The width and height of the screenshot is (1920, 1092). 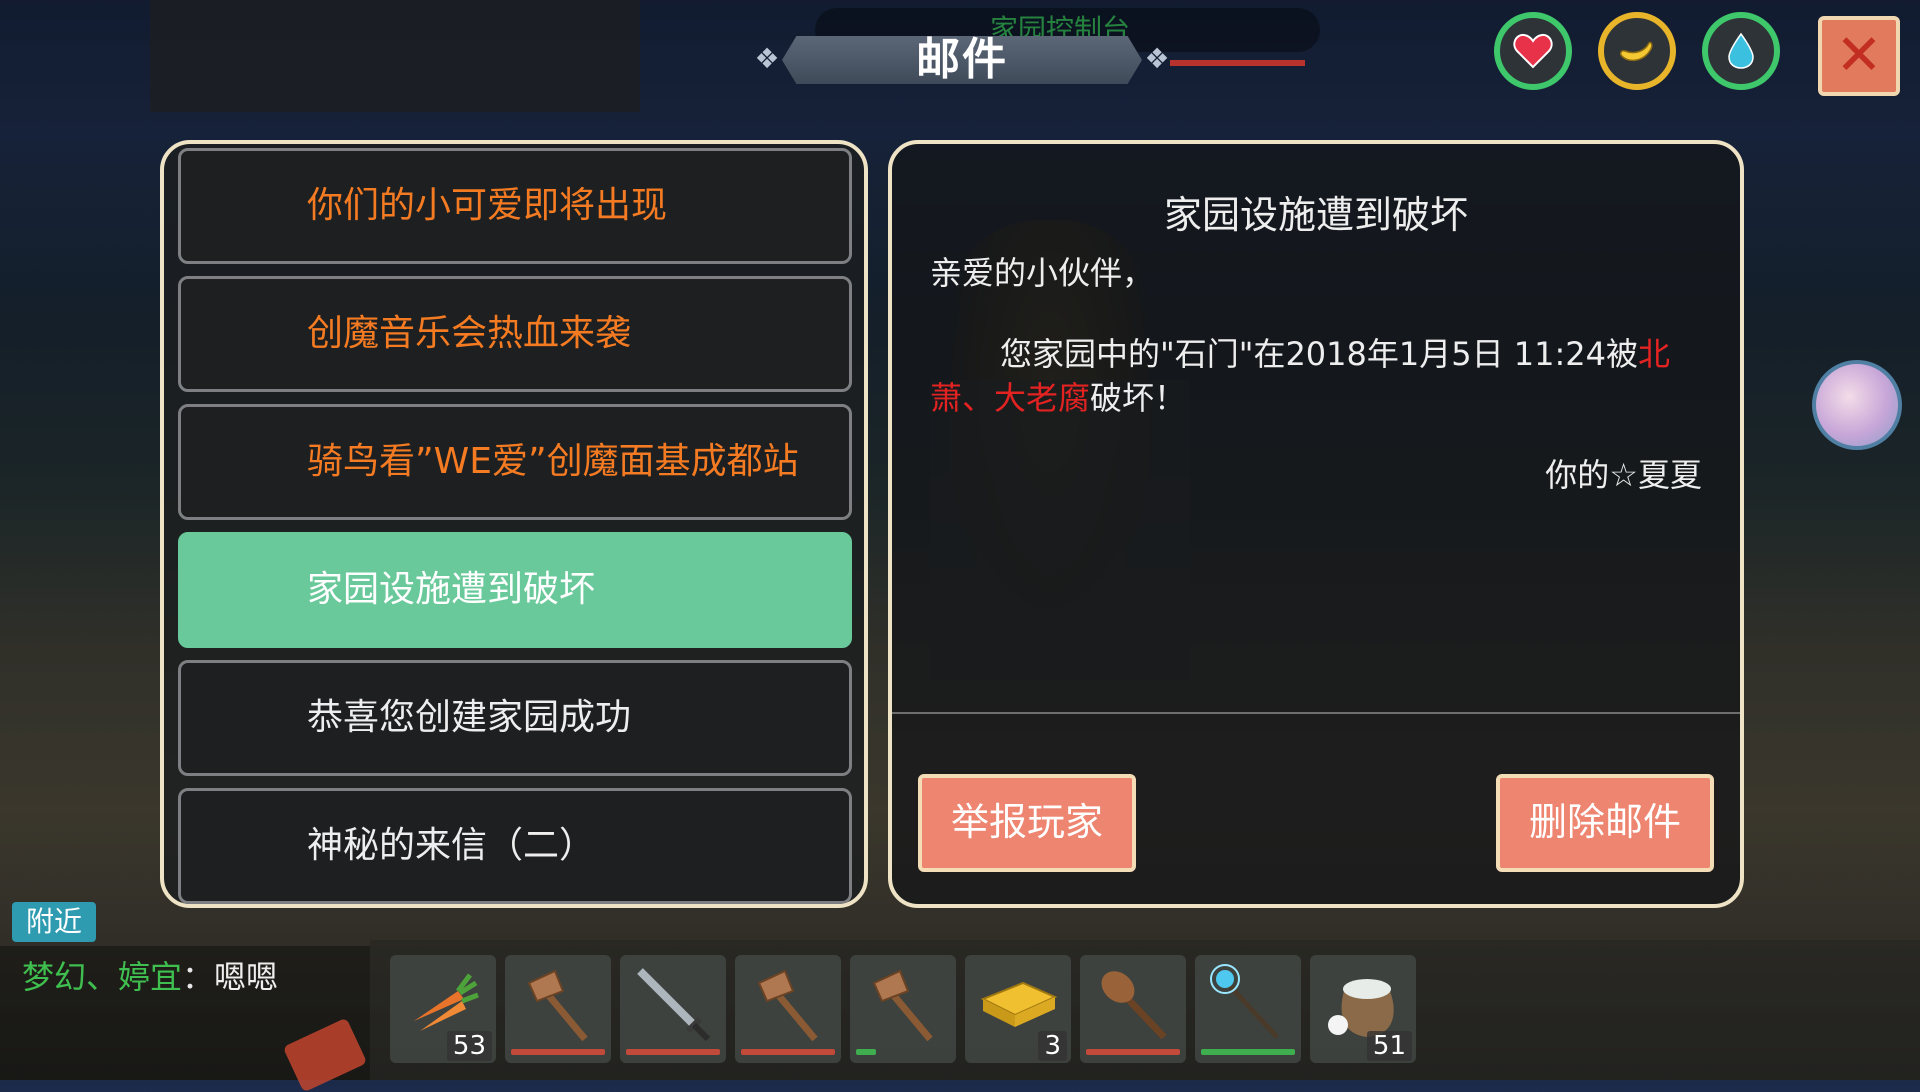 What do you see at coordinates (1018, 1009) in the screenshot?
I see `hotbar-slot: 3` at bounding box center [1018, 1009].